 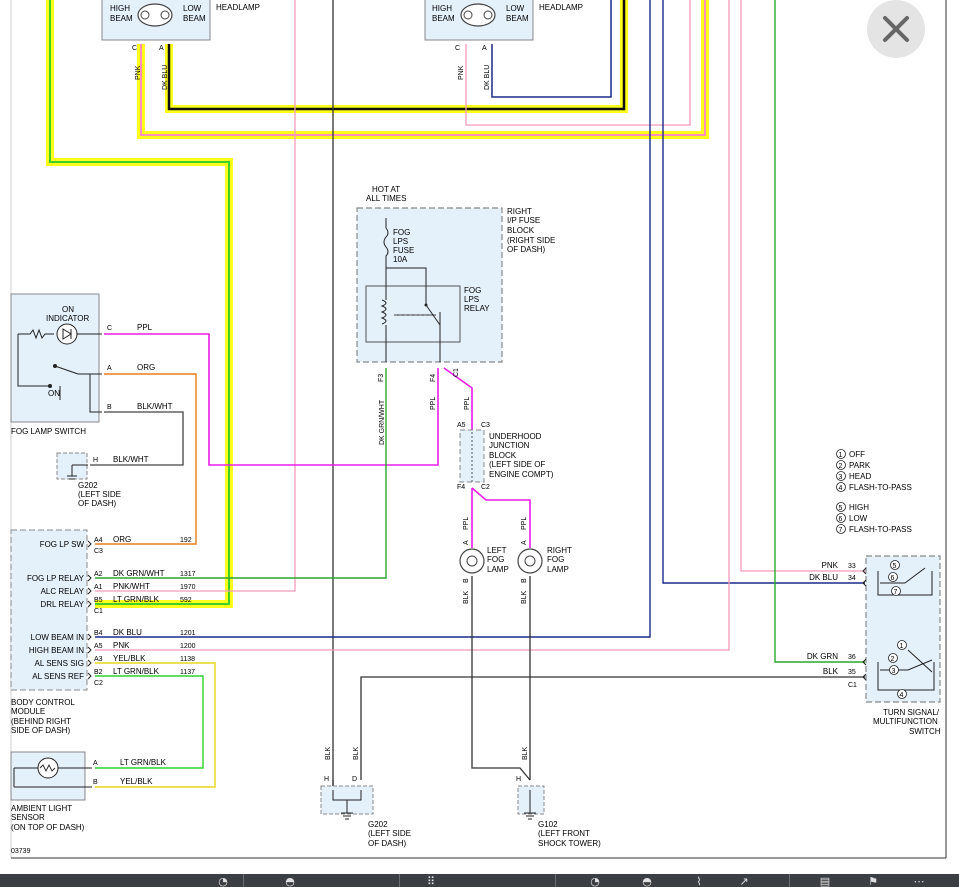 What do you see at coordinates (517, 464) in the screenshot?
I see `underhood-title-4: (LEFT SIDE OF` at bounding box center [517, 464].